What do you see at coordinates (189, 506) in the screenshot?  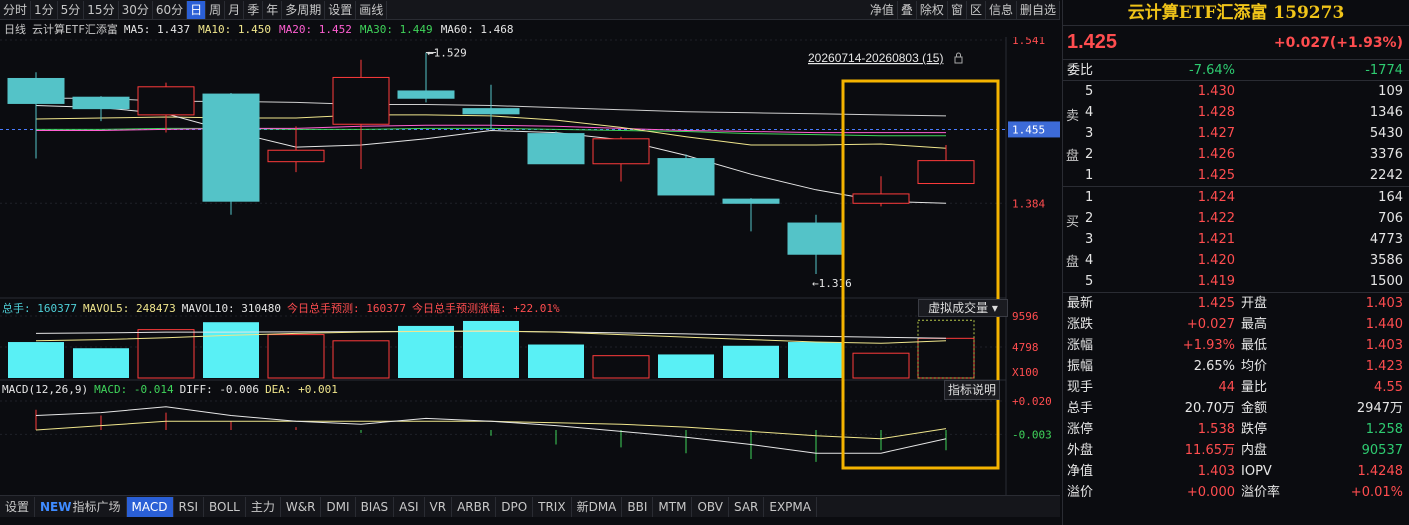 I see `indicator-tab: RSI` at bounding box center [189, 506].